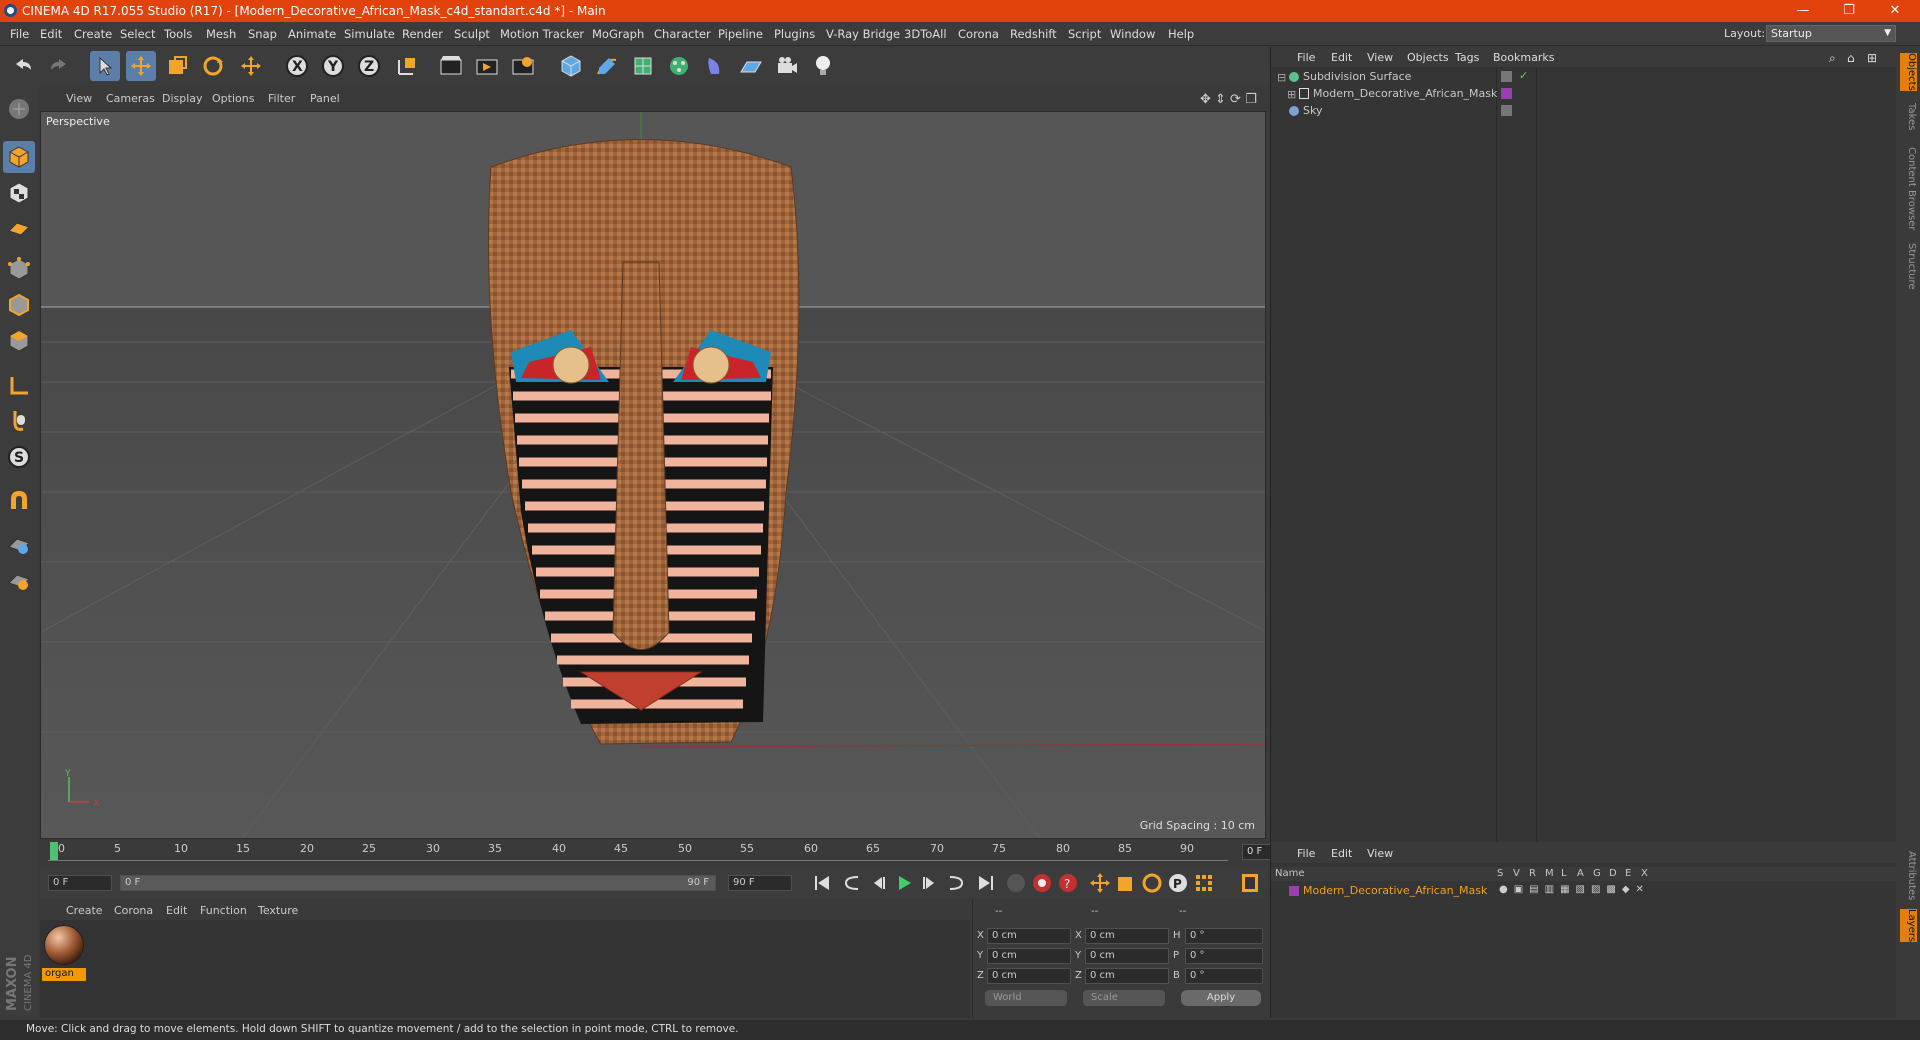  I want to click on object-name: Subdivision Surface, so click(1357, 76).